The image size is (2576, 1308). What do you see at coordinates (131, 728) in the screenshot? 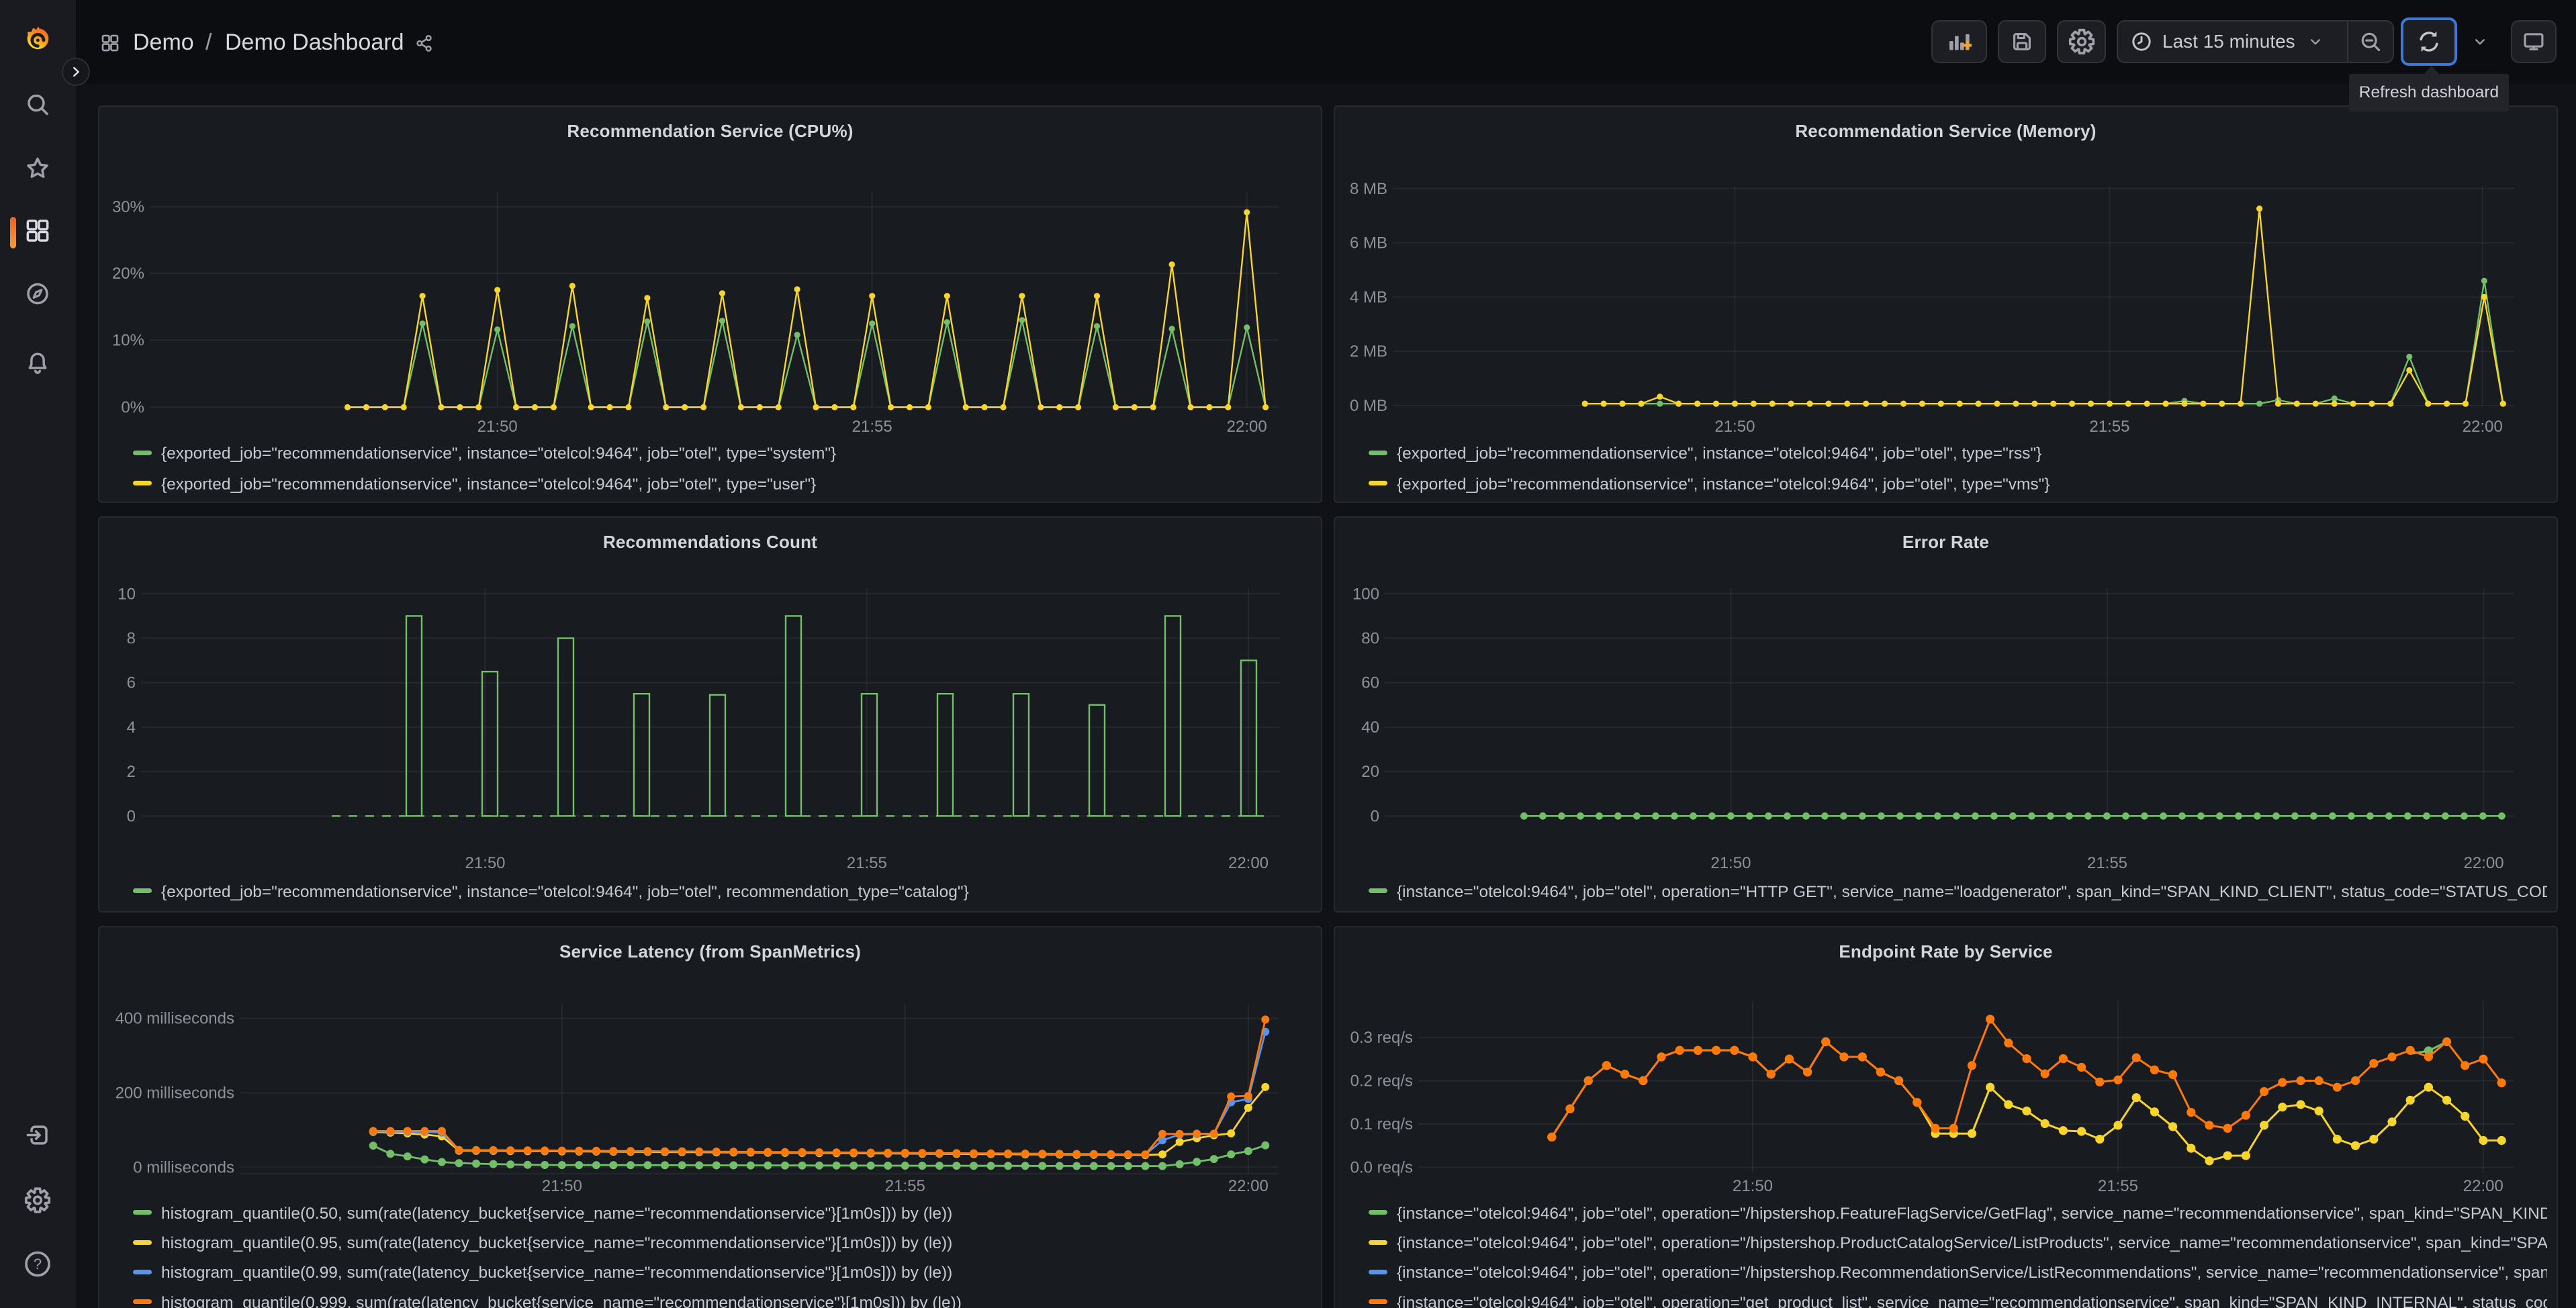
I see `svg-text: 4` at bounding box center [131, 728].